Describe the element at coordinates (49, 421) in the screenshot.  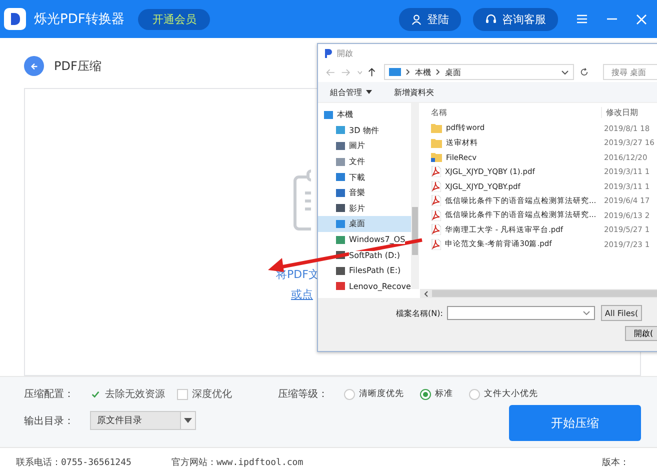
I see `output-label: 输出目录：` at that location.